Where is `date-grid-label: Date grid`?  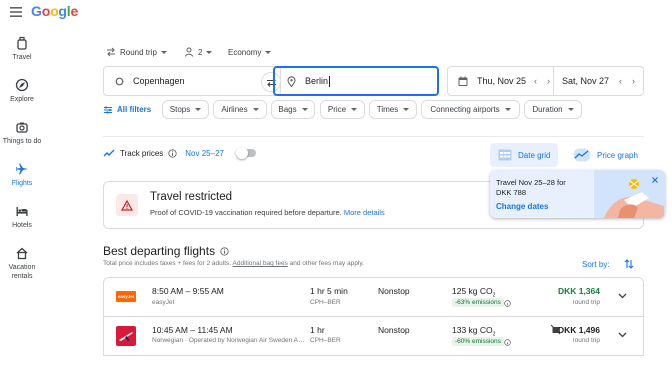
date-grid-label: Date grid is located at coordinates (534, 155).